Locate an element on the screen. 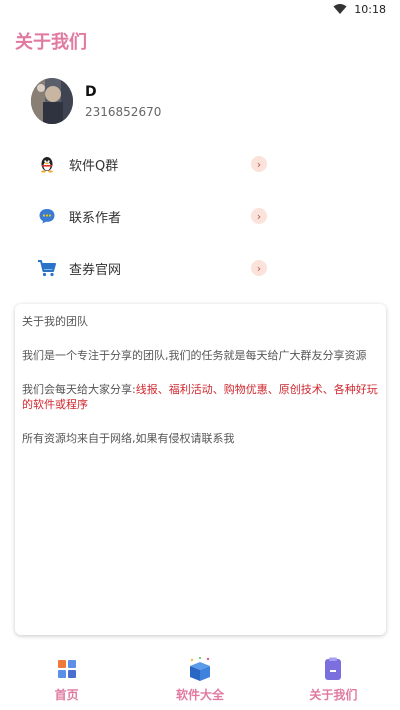  bottom-nav: 首页 软件大全 关于我们 is located at coordinates (200, 680).